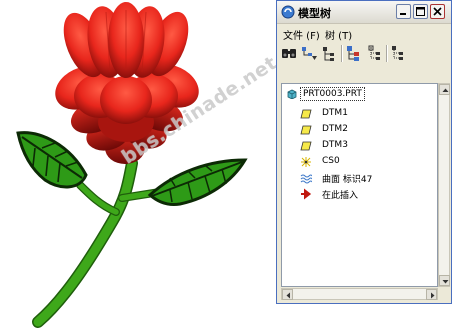  I want to click on minimize-icon, so click(403, 14).